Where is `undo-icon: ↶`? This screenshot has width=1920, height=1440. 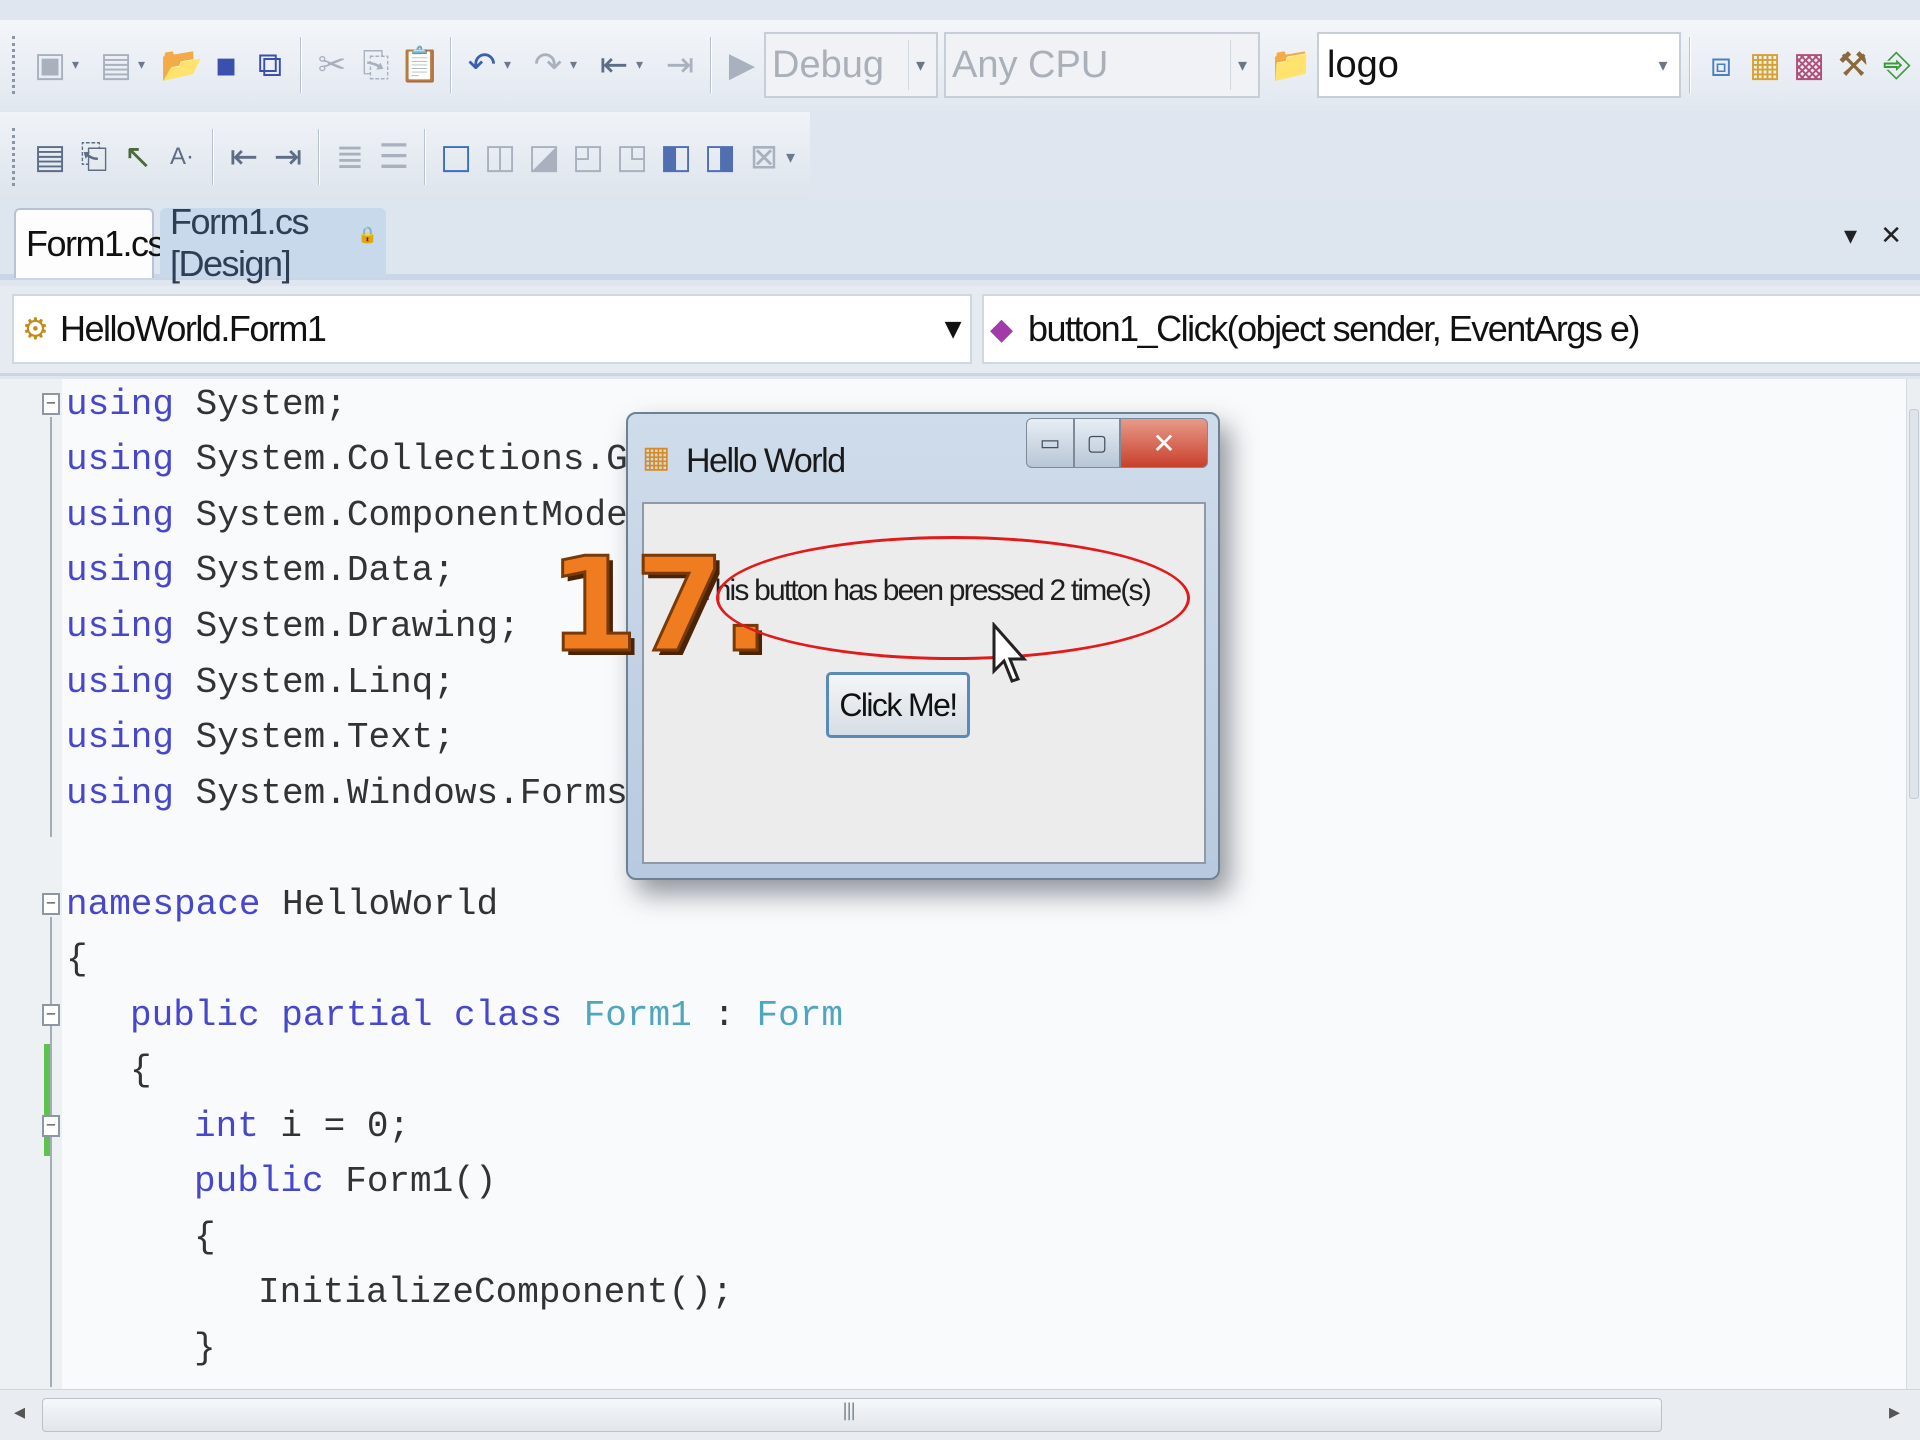 undo-icon: ↶ is located at coordinates (482, 65).